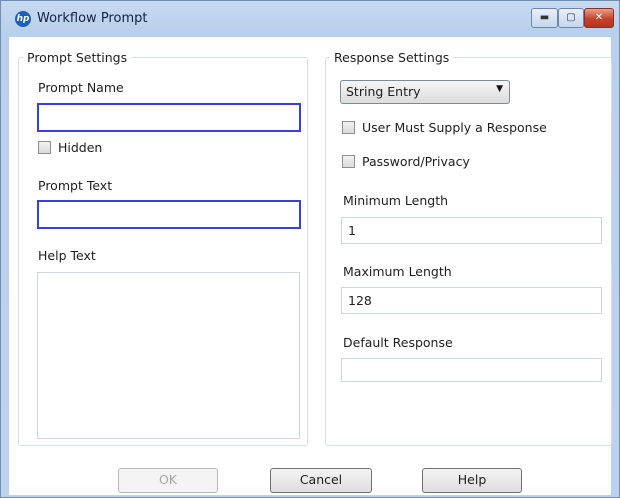  Describe the element at coordinates (67, 255) in the screenshot. I see `help-text-label: Help Text` at that location.